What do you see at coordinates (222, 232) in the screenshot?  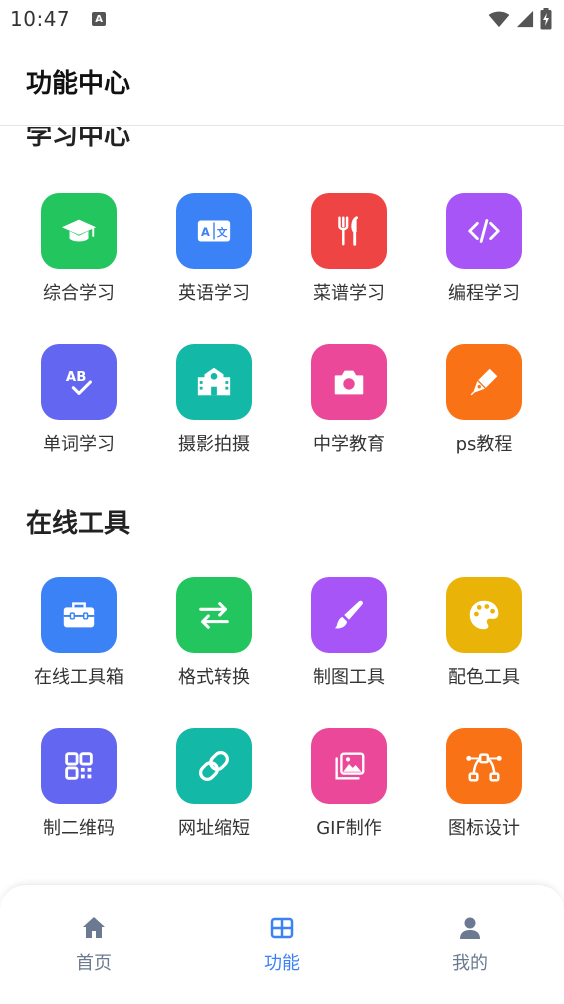 I see `svg-text: 文` at bounding box center [222, 232].